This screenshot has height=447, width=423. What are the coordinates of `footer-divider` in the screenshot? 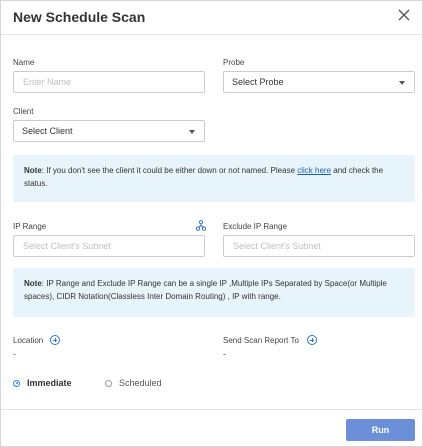 It's located at (211, 409).